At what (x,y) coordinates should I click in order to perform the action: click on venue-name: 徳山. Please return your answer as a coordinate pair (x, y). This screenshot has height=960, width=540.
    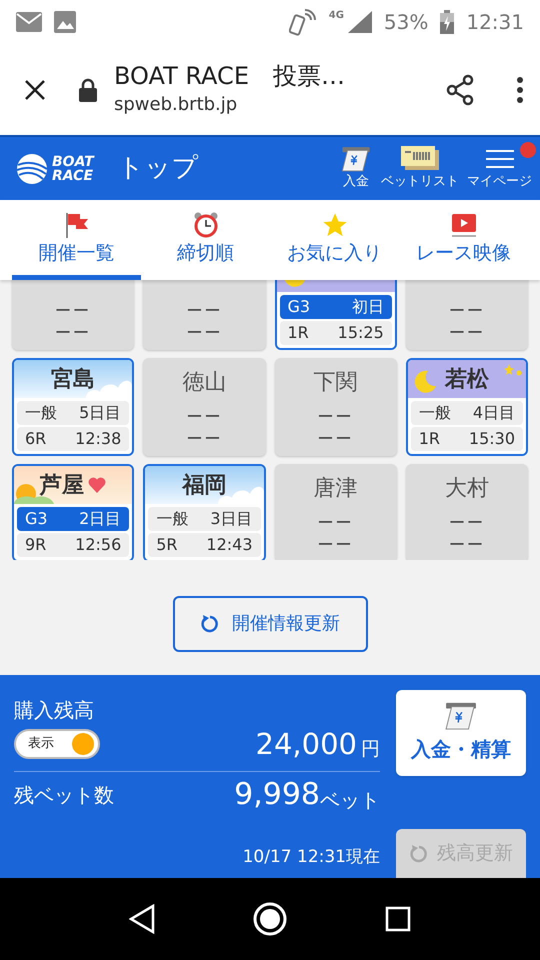
    Looking at the image, I should click on (204, 382).